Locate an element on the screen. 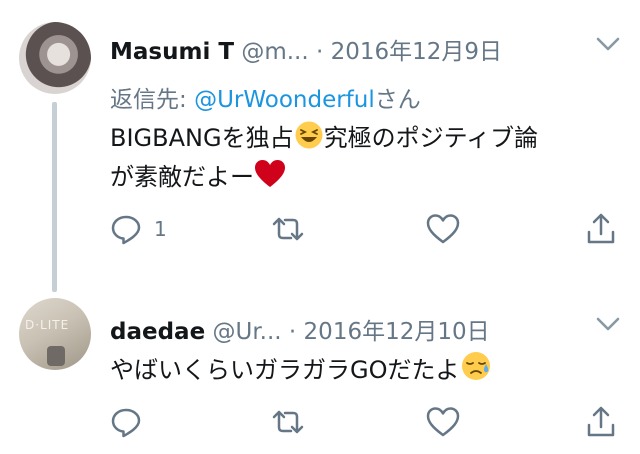 The height and width of the screenshot is (454, 640). tweet-text-line: やばいくらいガラガラGOだたよ is located at coordinates (301, 370).